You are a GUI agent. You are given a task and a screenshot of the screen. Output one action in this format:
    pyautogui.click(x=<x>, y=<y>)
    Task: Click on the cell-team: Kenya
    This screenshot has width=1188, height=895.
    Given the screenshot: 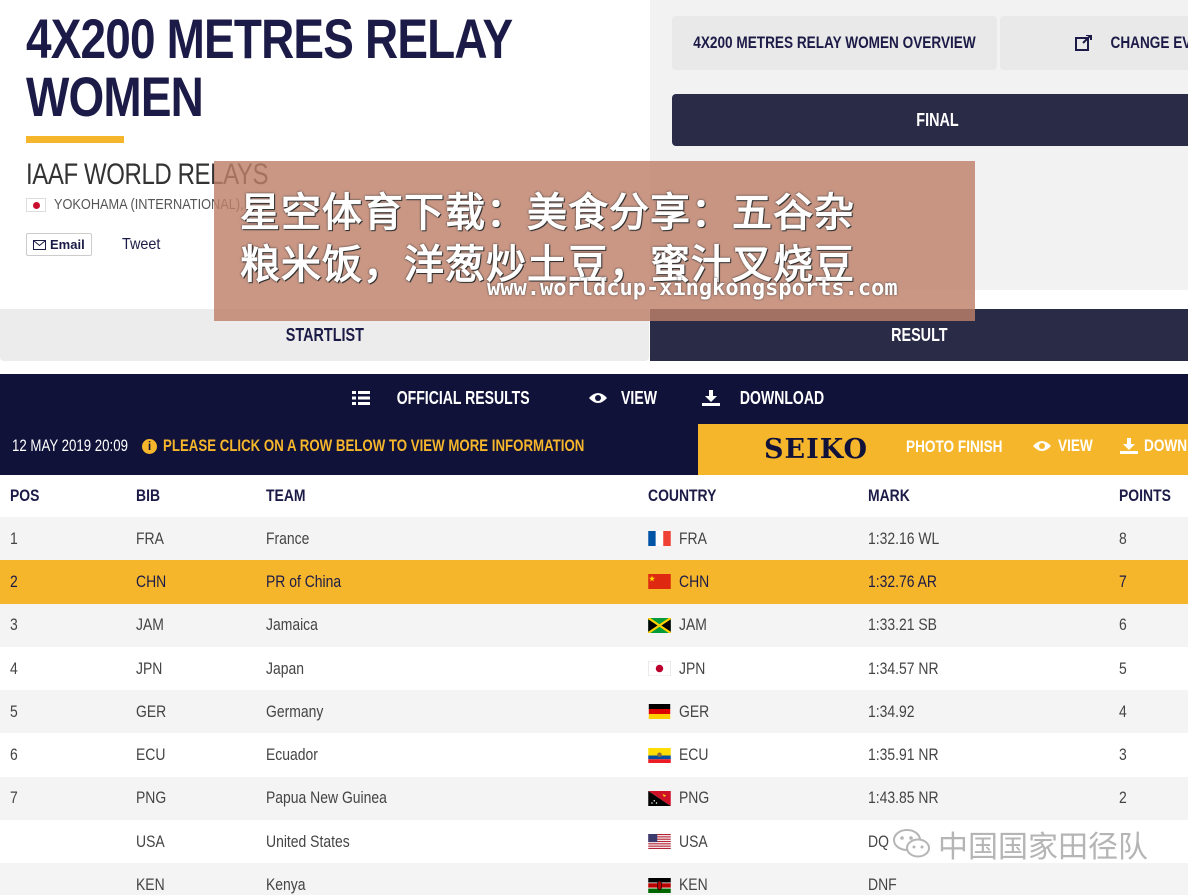 What is the action you would take?
    pyautogui.click(x=286, y=885)
    